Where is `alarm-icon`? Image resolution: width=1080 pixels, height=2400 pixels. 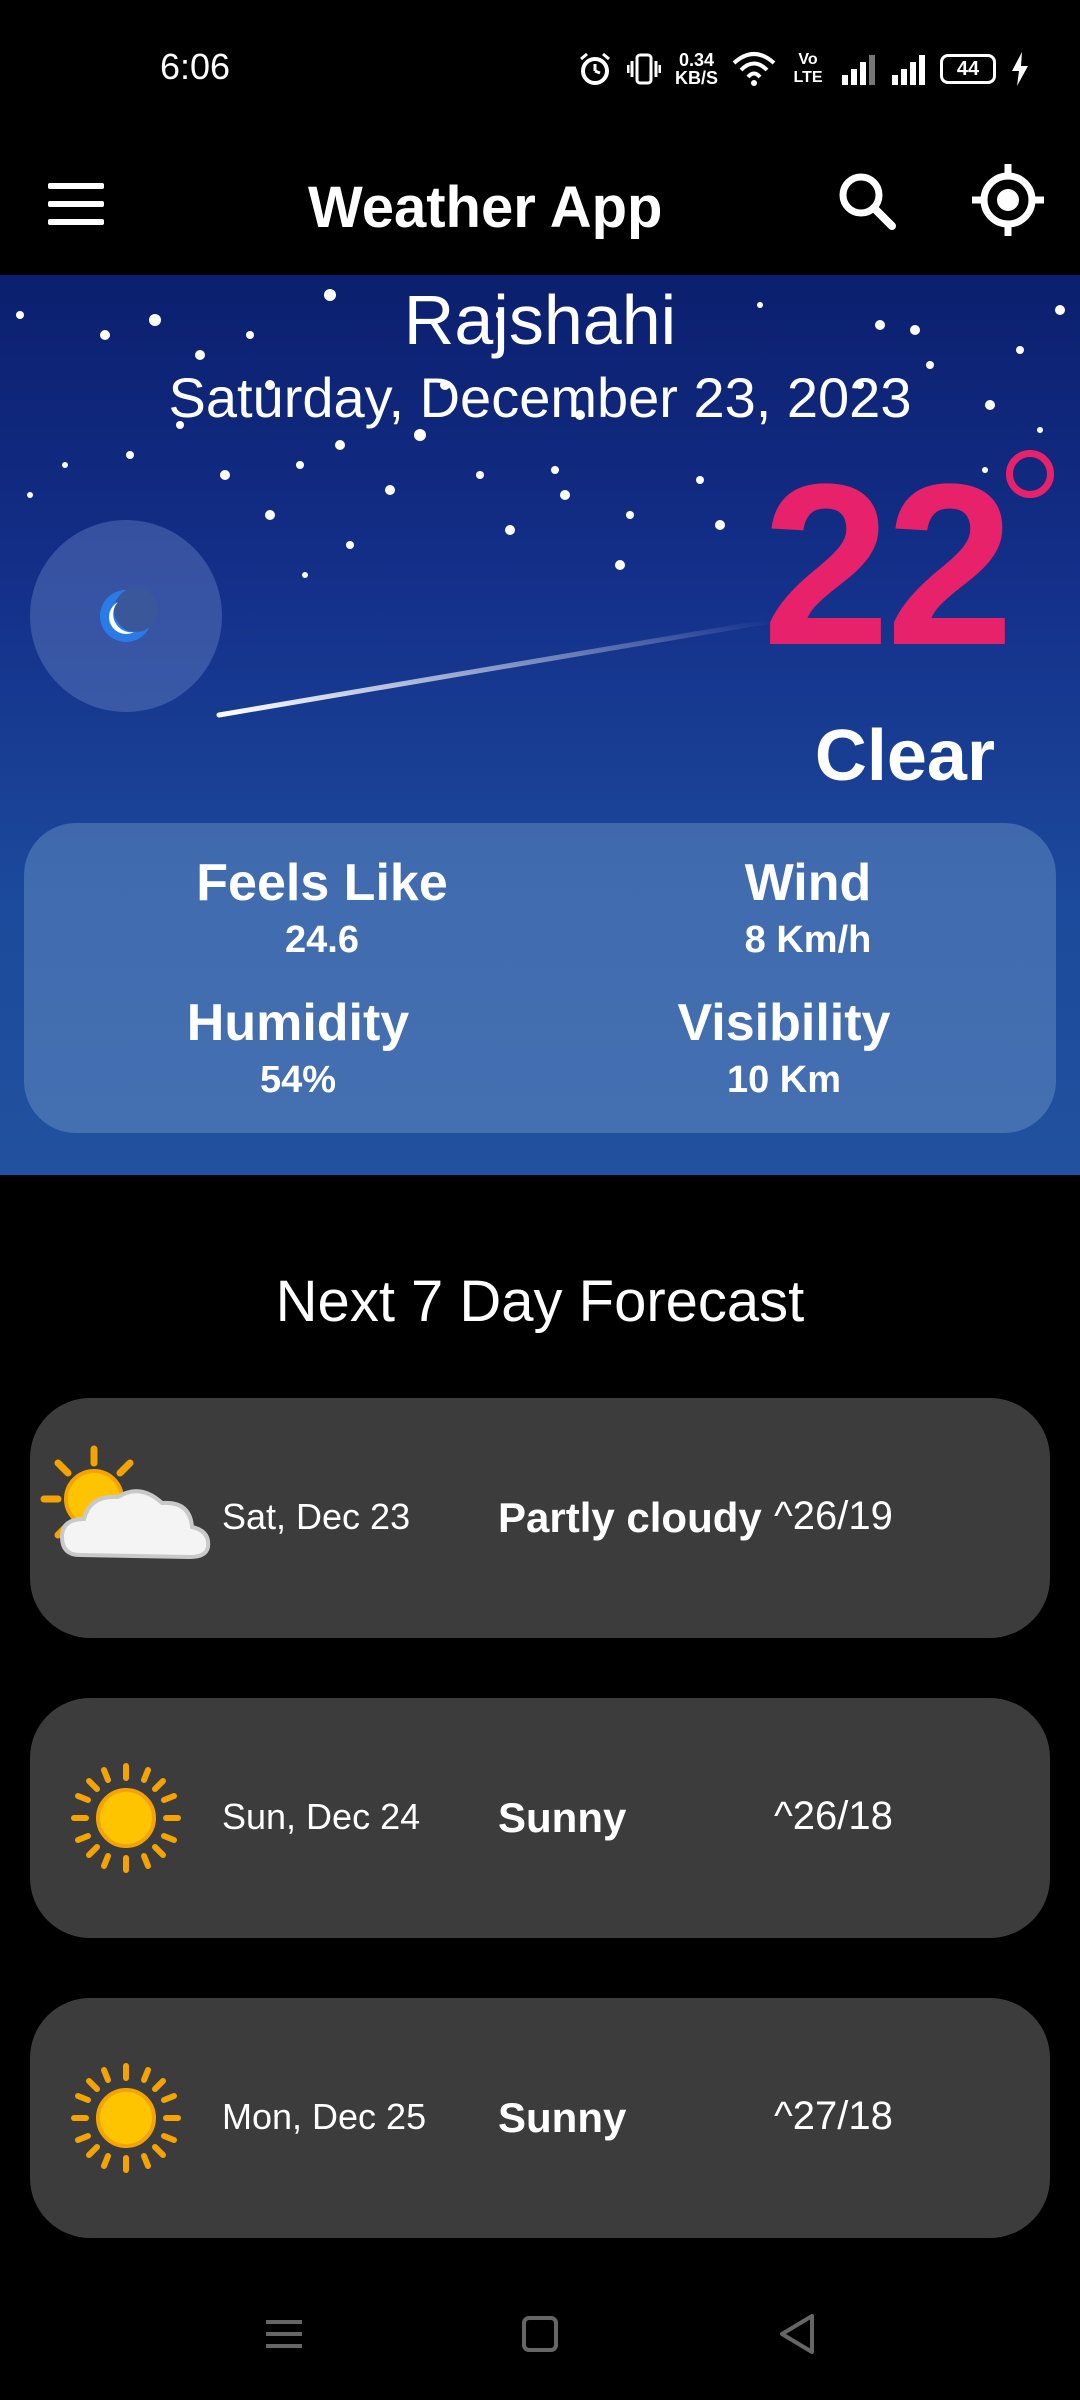 alarm-icon is located at coordinates (595, 68).